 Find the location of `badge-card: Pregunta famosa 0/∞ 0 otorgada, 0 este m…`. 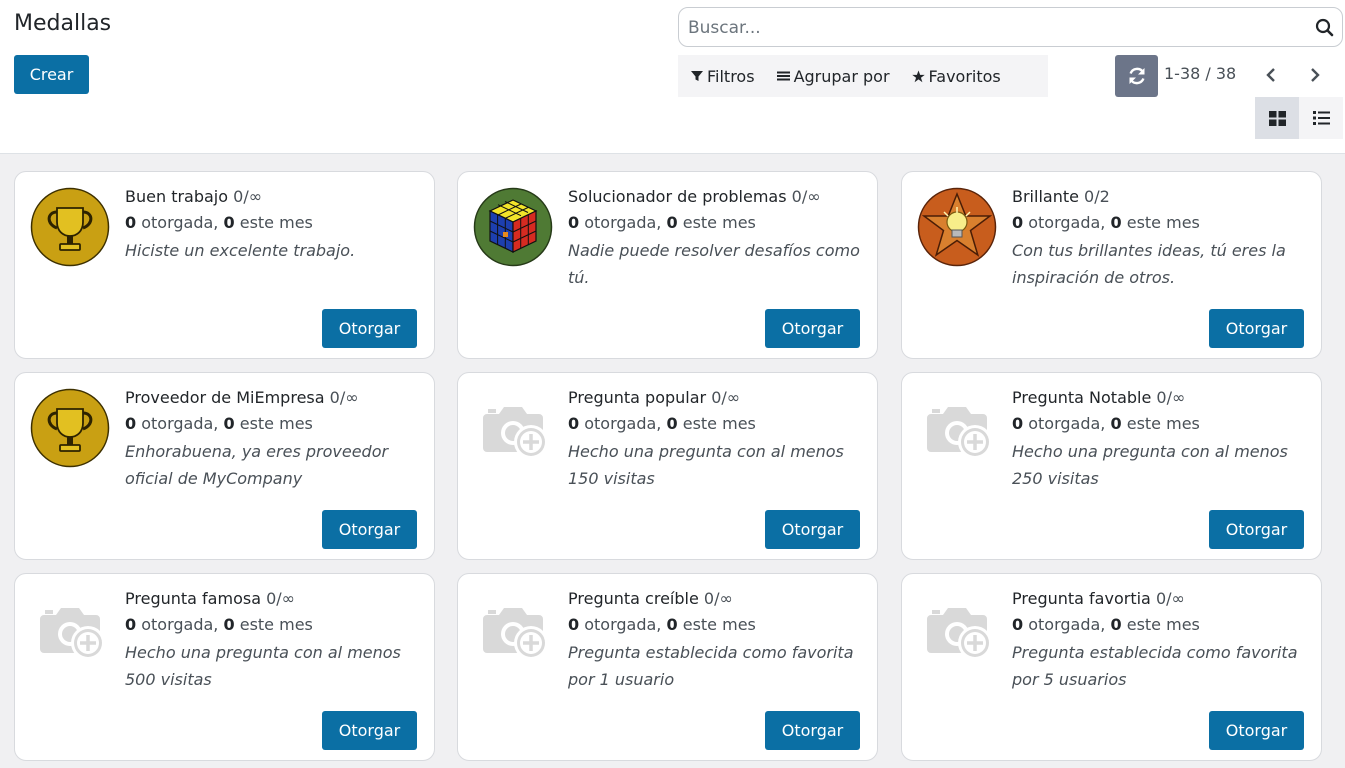

badge-card: Pregunta famosa 0/∞ 0 otorgada, 0 este m… is located at coordinates (224, 667).